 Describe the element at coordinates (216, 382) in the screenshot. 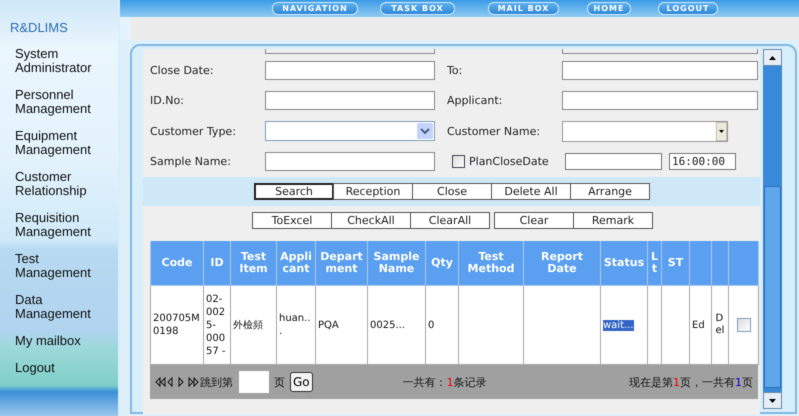

I see `jump-label: 跳到第` at that location.